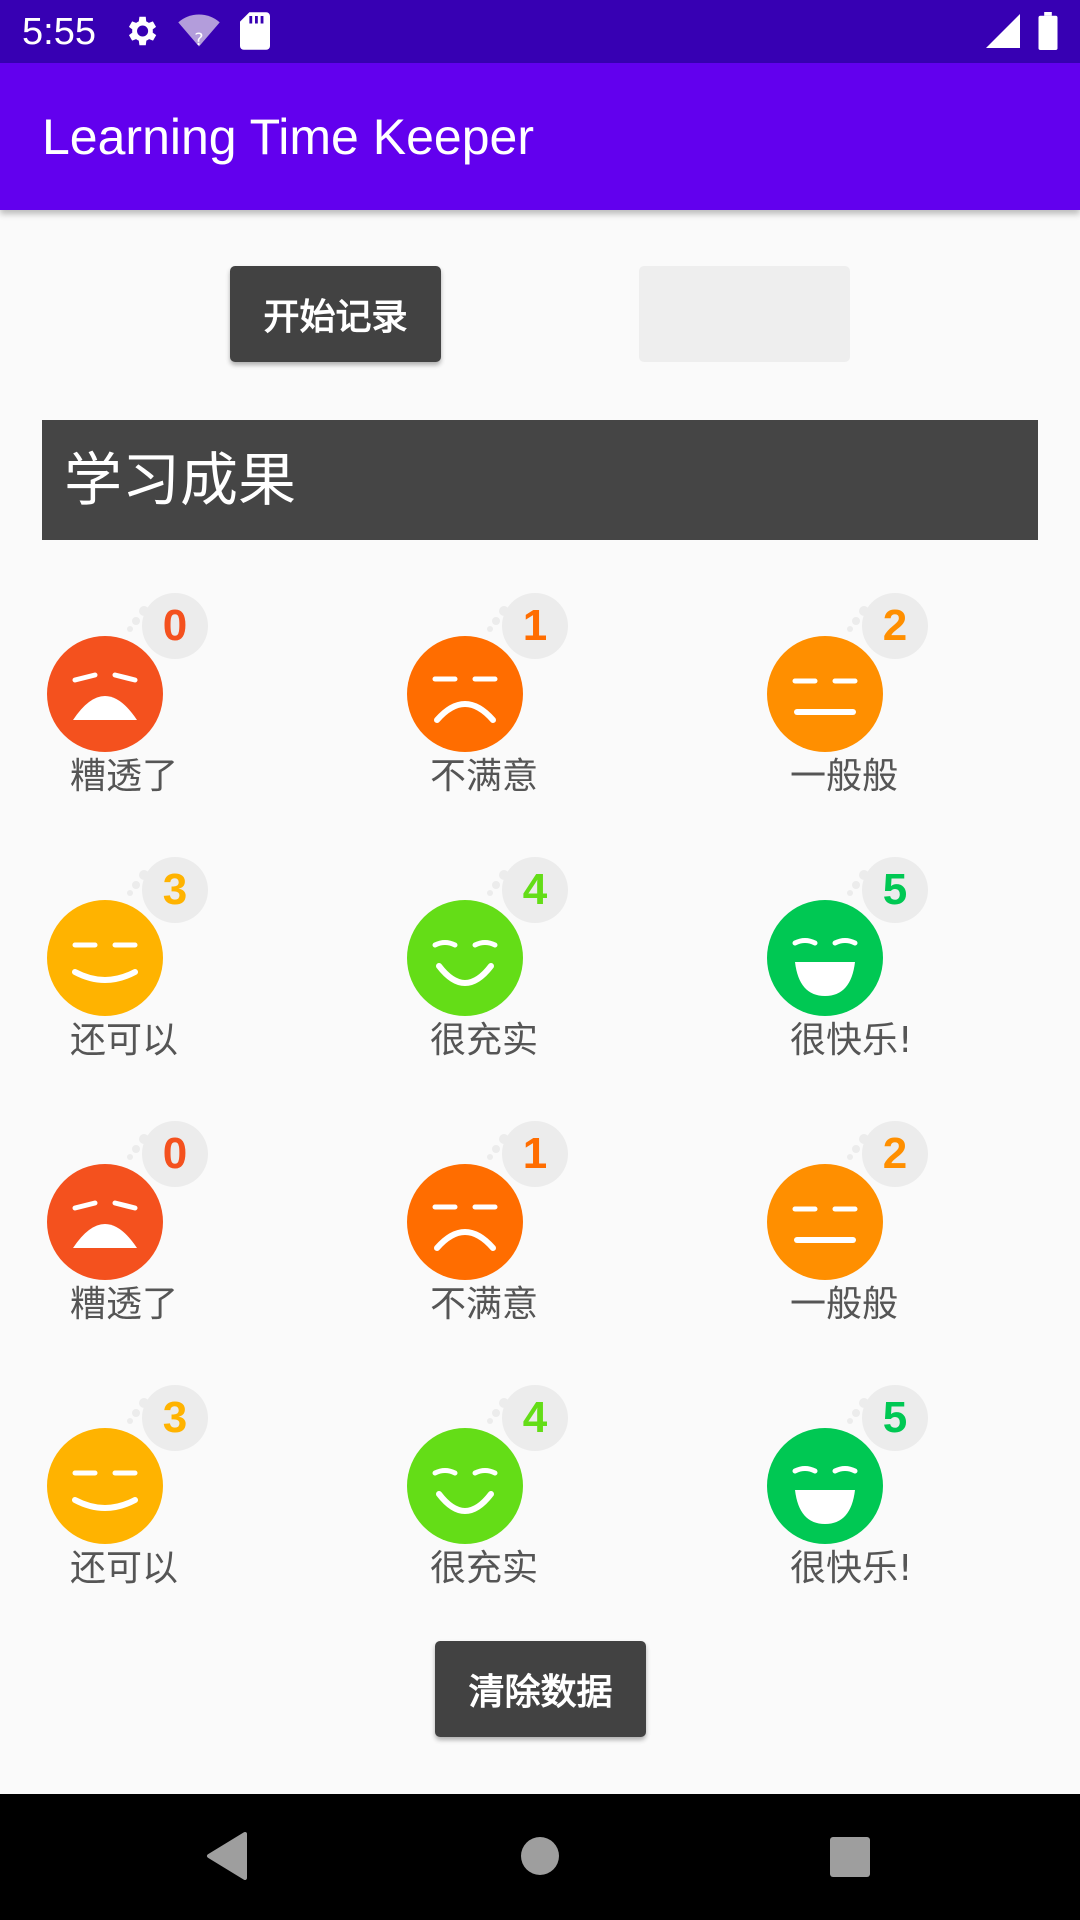  What do you see at coordinates (850, 1859) in the screenshot?
I see `recents-icon` at bounding box center [850, 1859].